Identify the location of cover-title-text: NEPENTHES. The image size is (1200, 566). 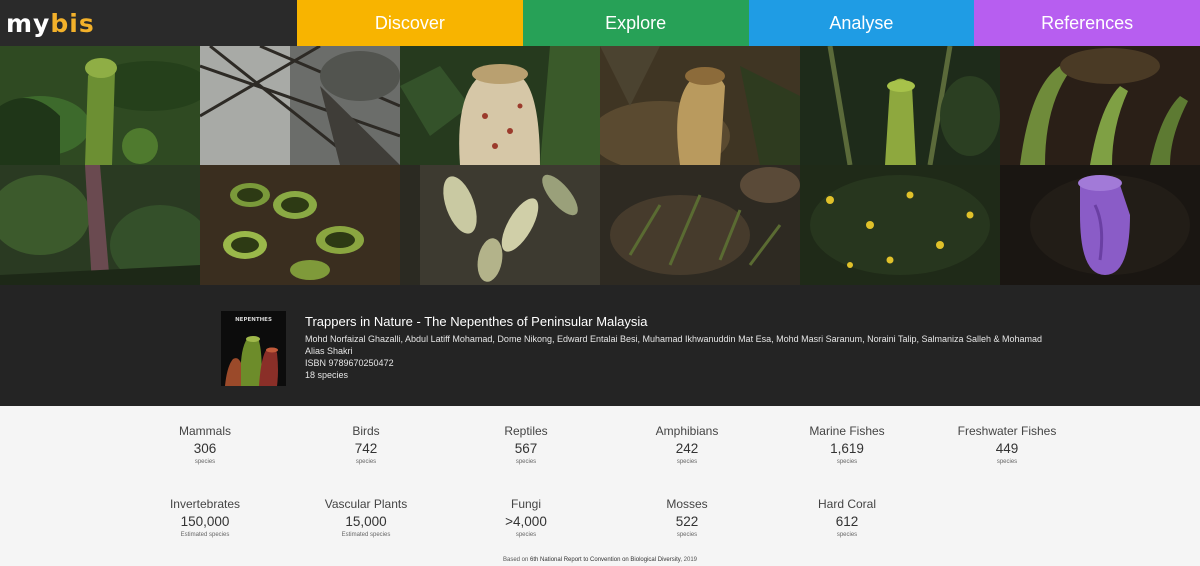
(253, 320).